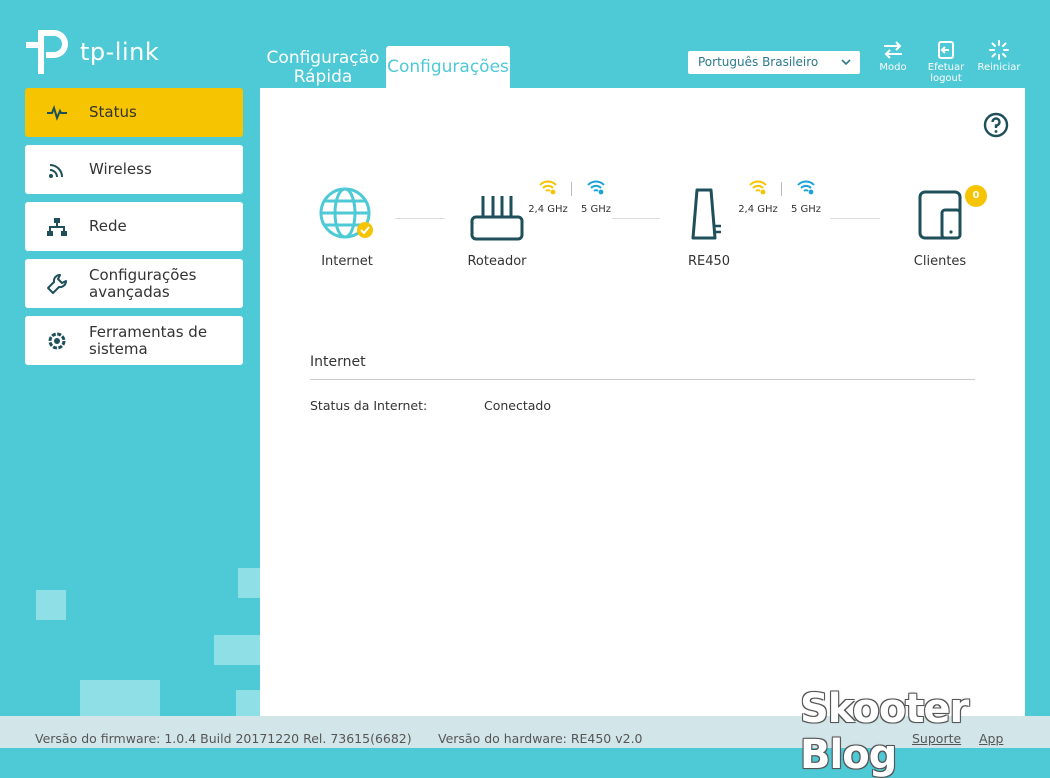 The width and height of the screenshot is (1050, 778). I want to click on internet-status-value: Conectado, so click(518, 405).